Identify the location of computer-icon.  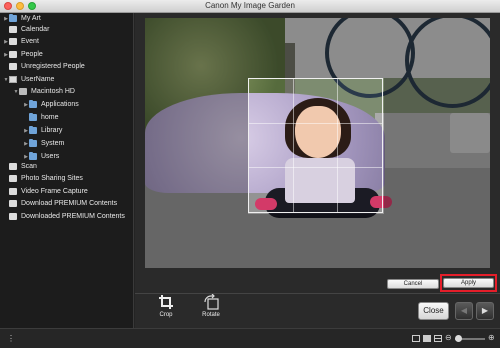
(13, 79).